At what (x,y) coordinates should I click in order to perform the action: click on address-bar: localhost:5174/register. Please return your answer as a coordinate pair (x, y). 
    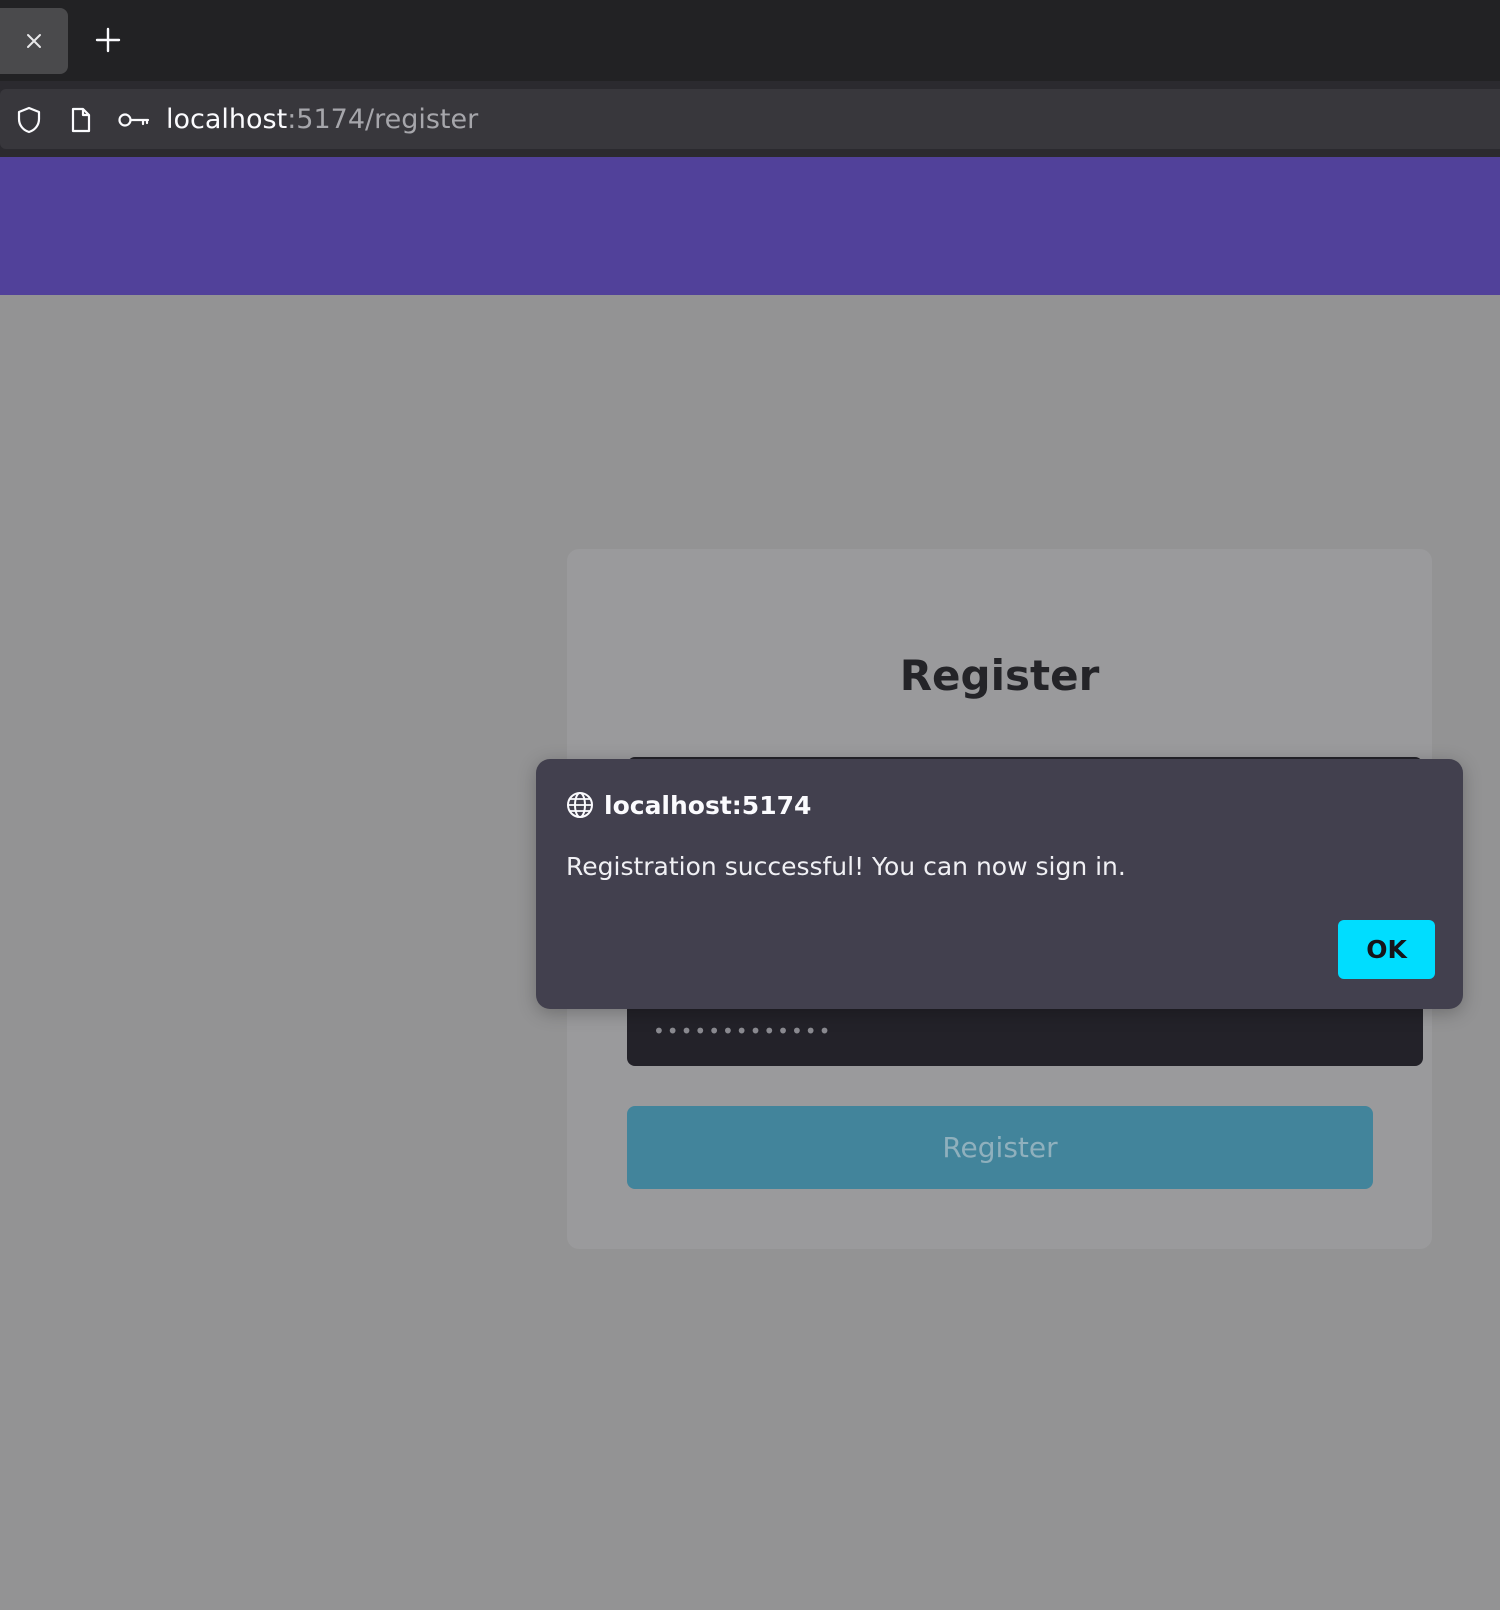
    Looking at the image, I should click on (750, 119).